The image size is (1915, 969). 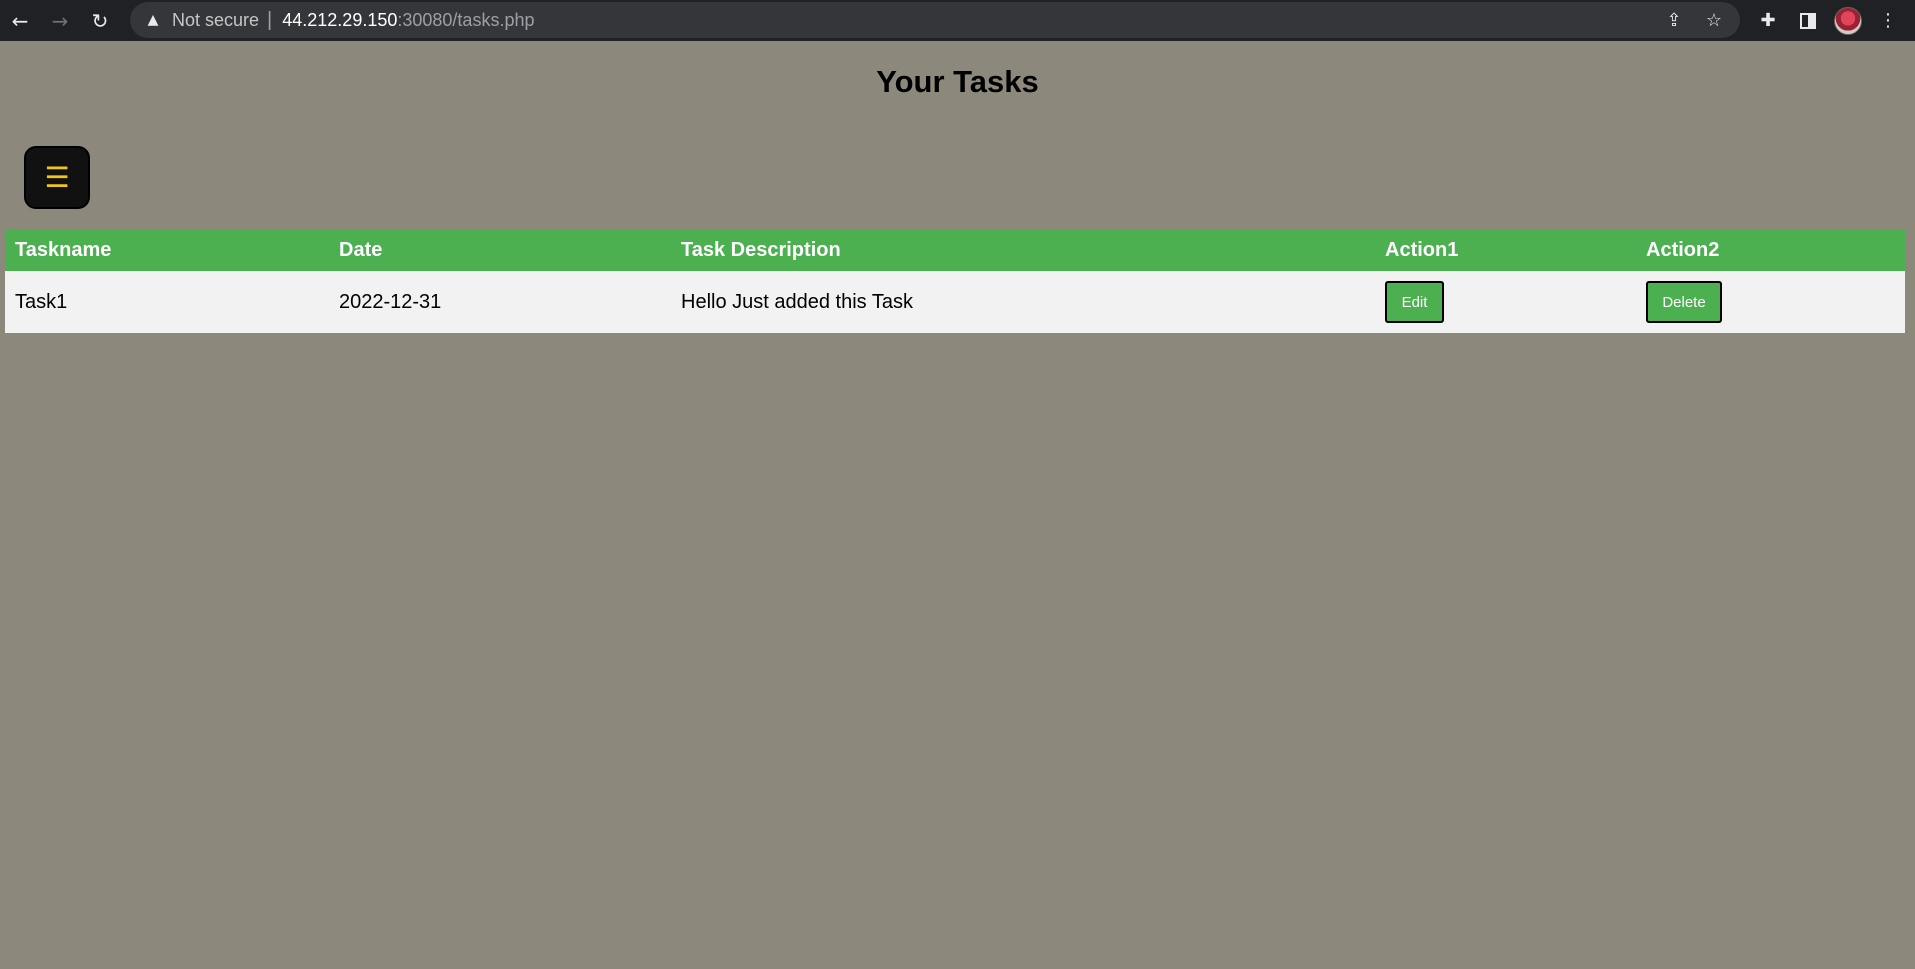 I want to click on column-header-action2: Action2, so click(x=1770, y=250).